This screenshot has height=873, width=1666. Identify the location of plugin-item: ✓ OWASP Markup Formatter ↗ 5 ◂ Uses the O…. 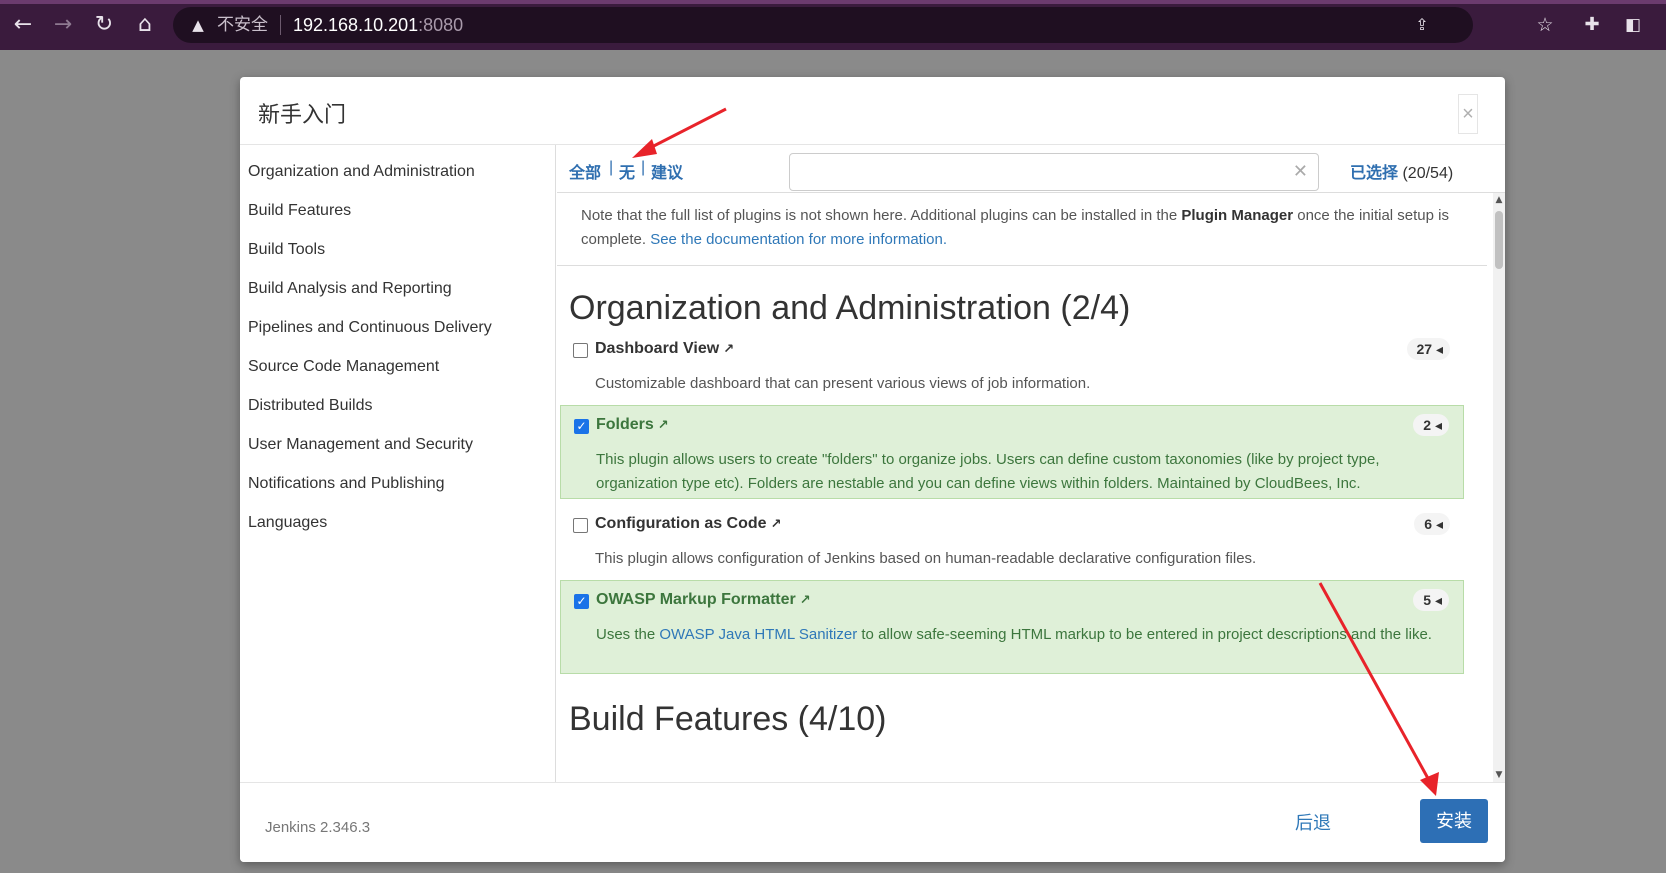
(1012, 627).